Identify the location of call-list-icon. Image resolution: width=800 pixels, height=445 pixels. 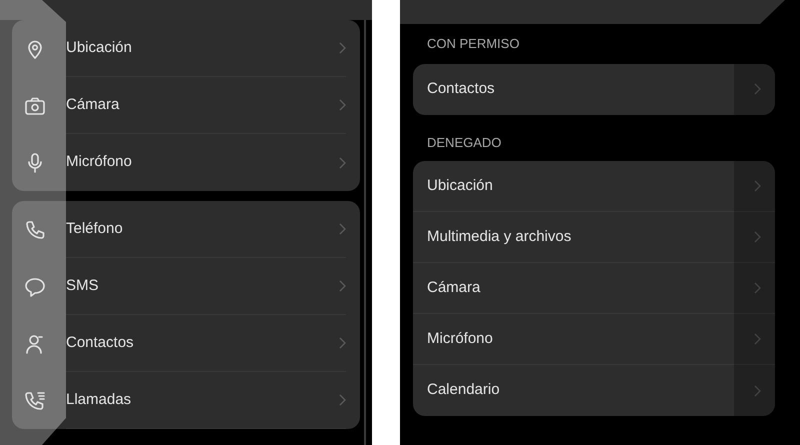
(35, 401).